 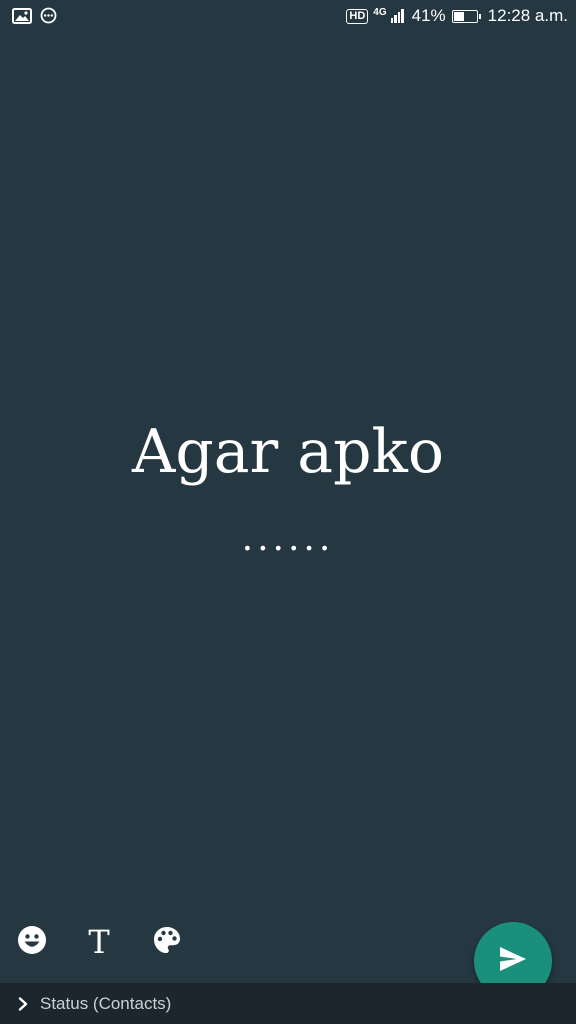 What do you see at coordinates (34, 18) in the screenshot?
I see `notification-icons` at bounding box center [34, 18].